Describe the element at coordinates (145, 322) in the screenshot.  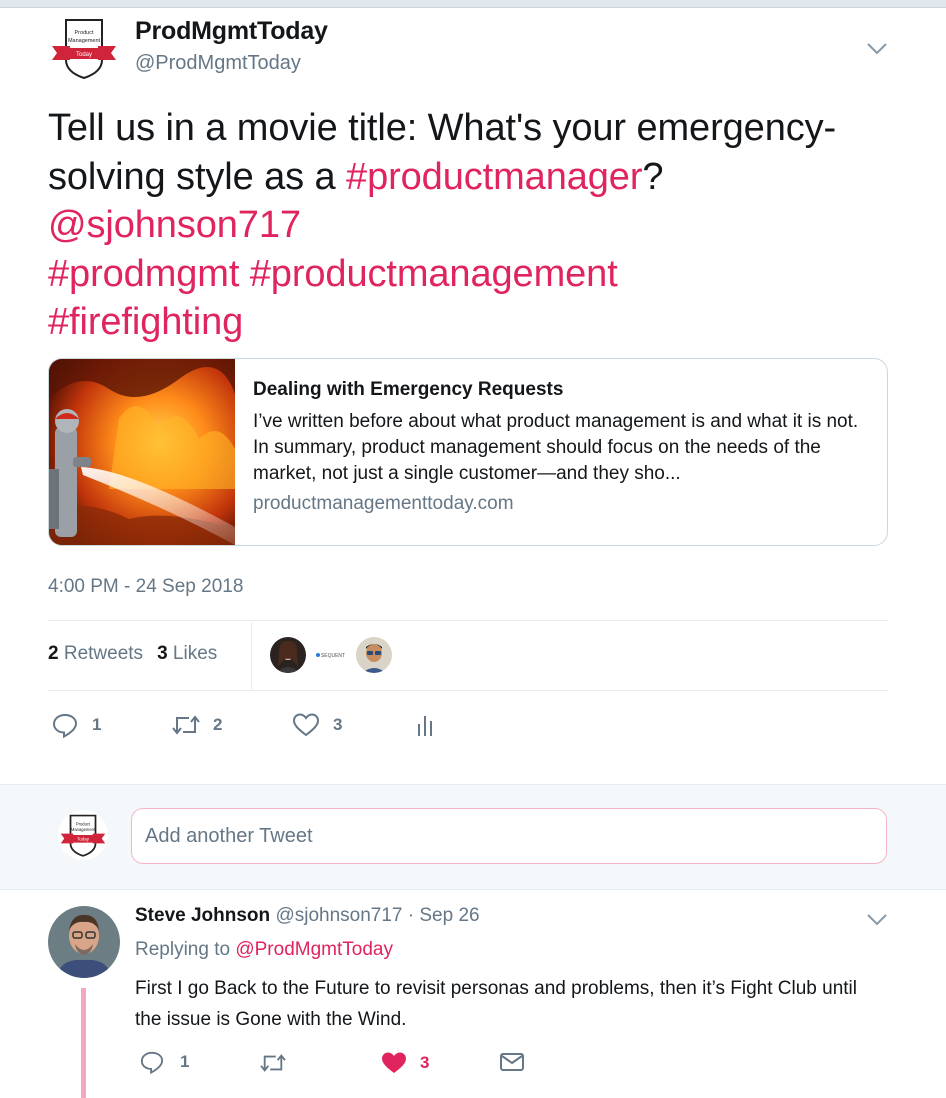
I see `hashtag-firefighting-link: #firefighting` at that location.